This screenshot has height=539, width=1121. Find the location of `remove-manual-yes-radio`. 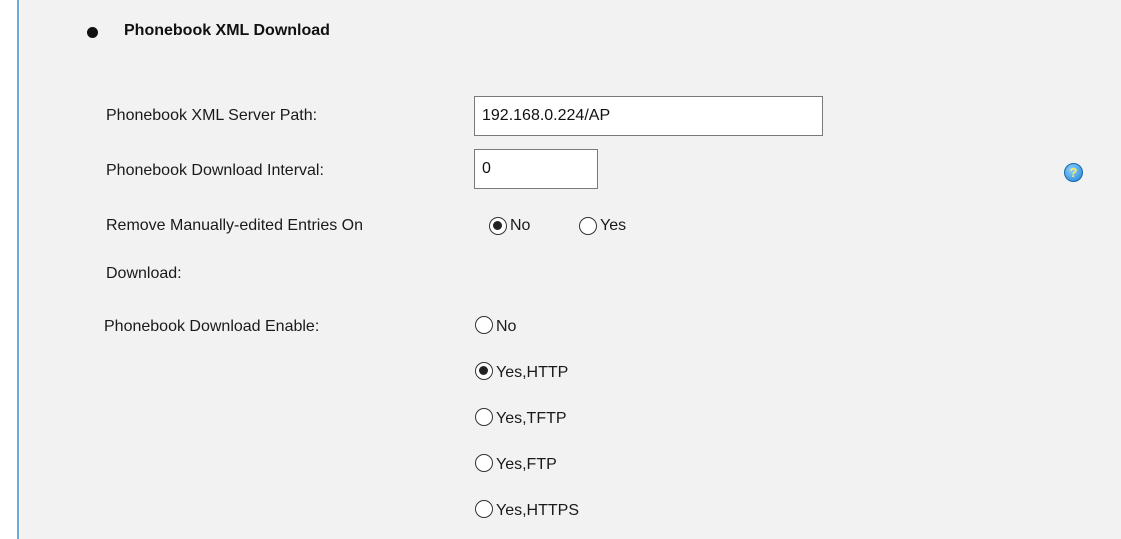

remove-manual-yes-radio is located at coordinates (588, 226).